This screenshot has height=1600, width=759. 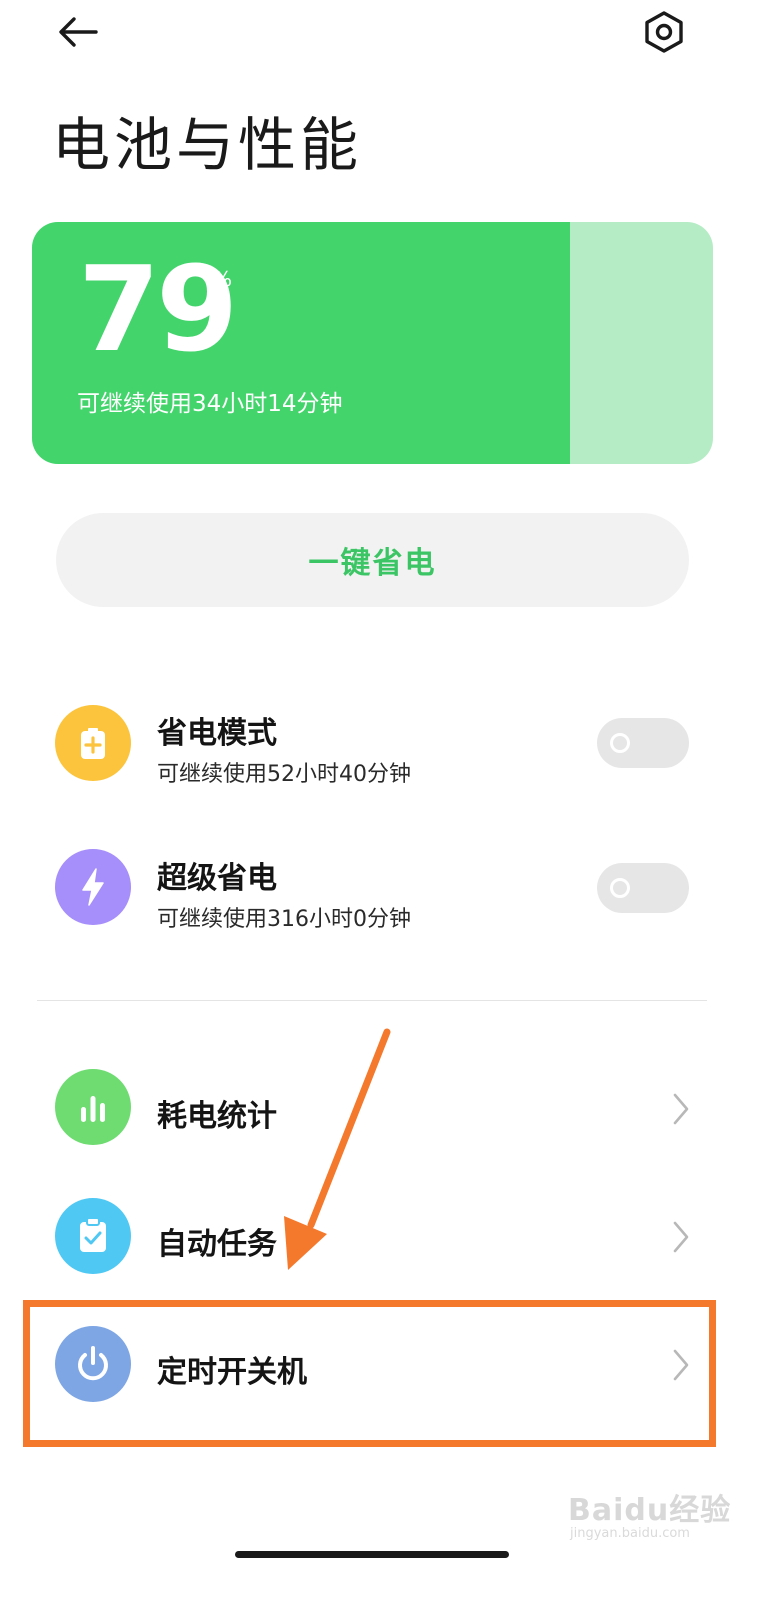 What do you see at coordinates (158, 309) in the screenshot?
I see `battery-percent: 79` at bounding box center [158, 309].